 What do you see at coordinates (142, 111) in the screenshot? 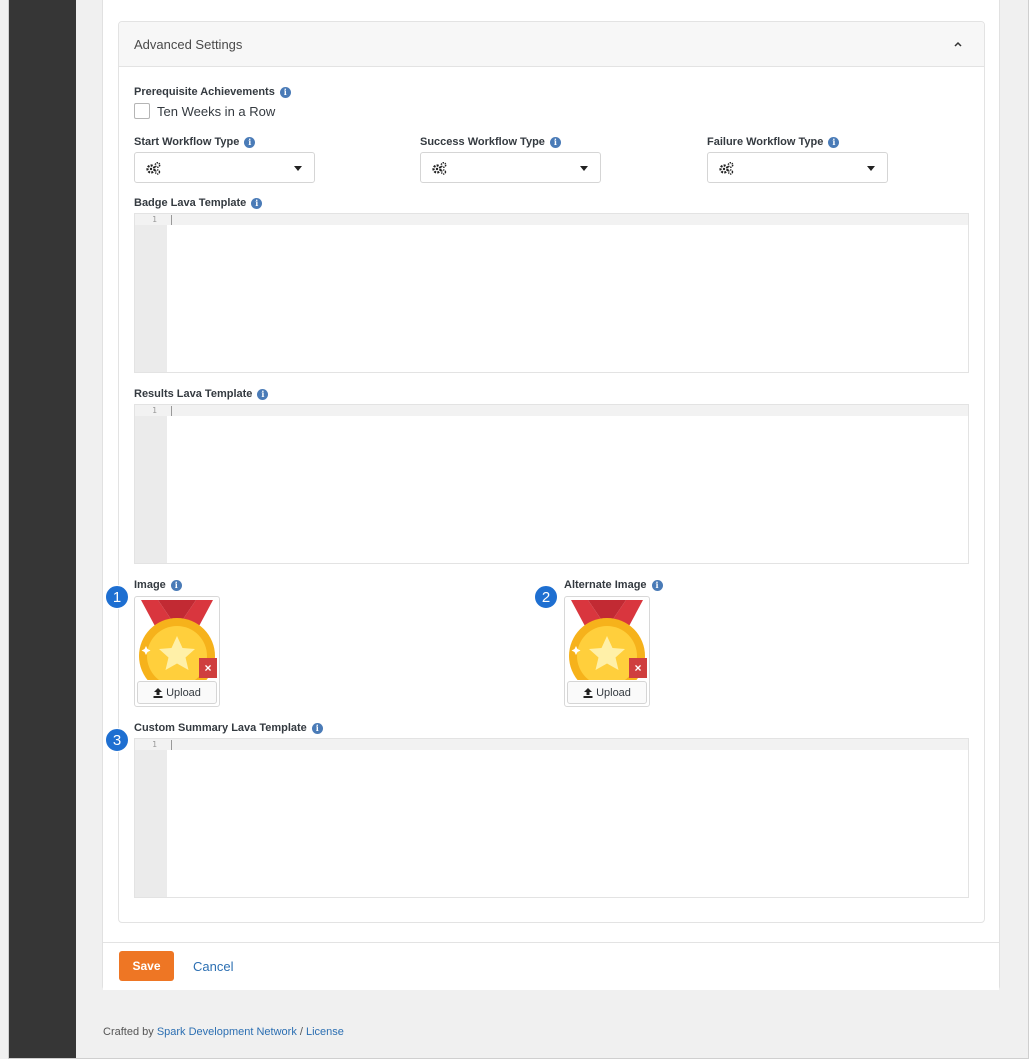
I see `ten-weeks-checkbox` at bounding box center [142, 111].